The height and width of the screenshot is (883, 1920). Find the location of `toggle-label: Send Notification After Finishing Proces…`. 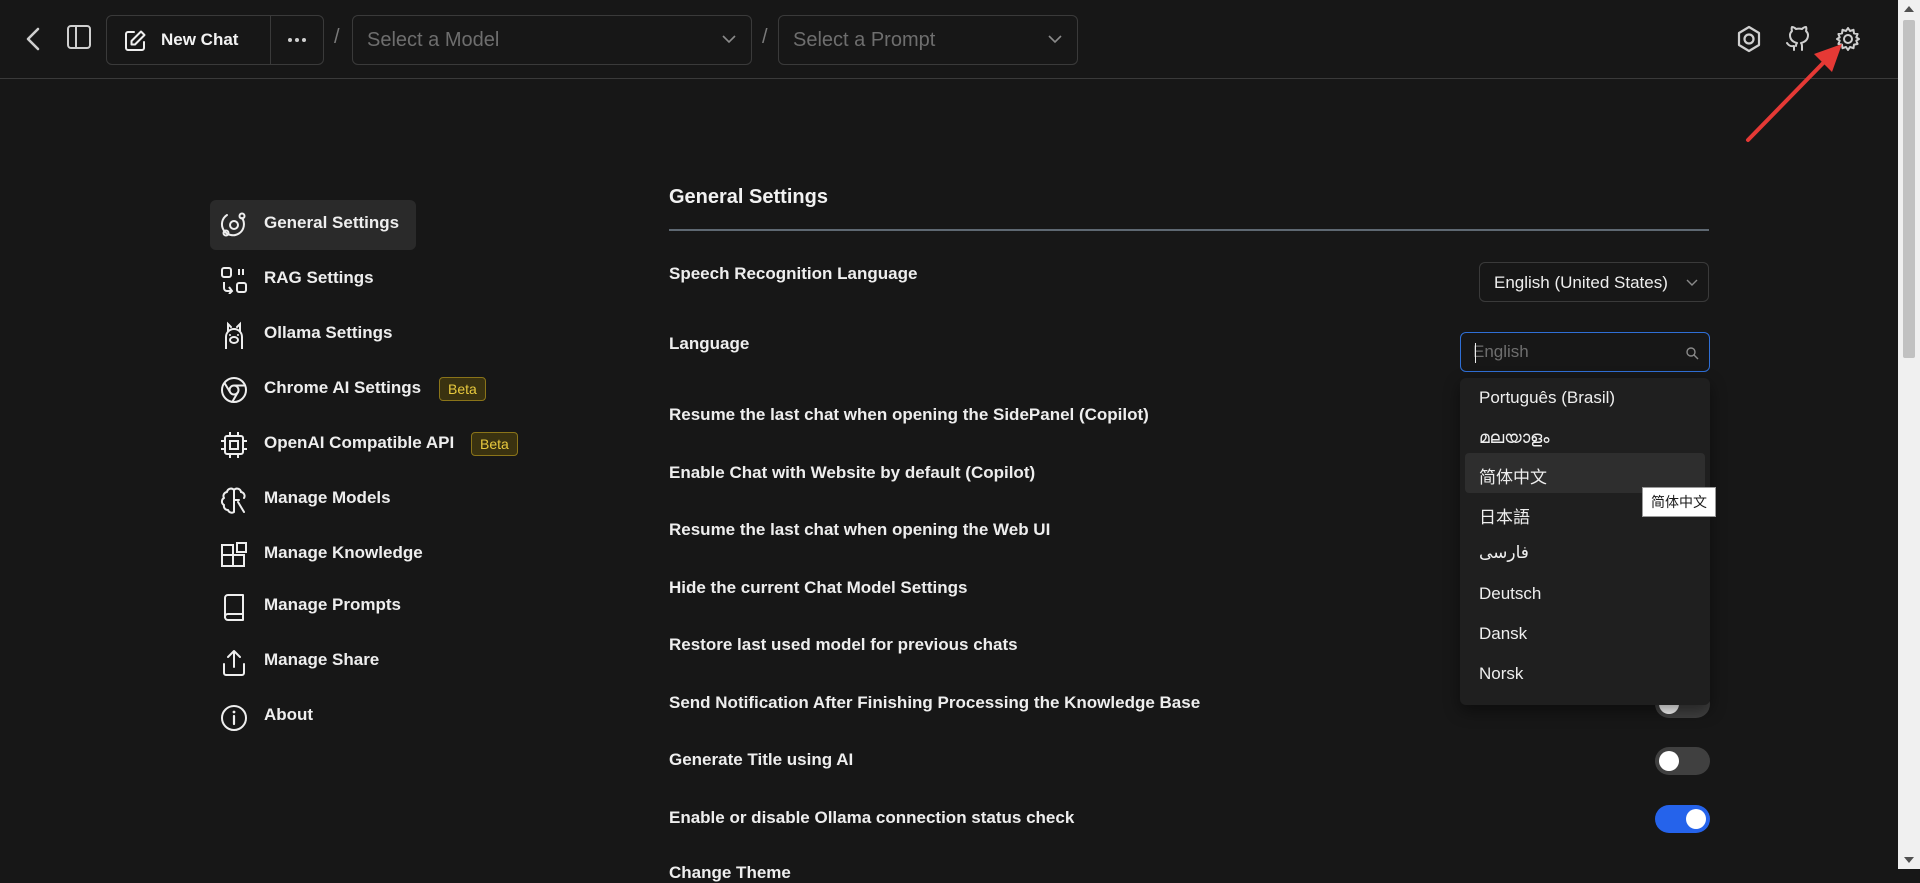

toggle-label: Send Notification After Finishing Proces… is located at coordinates (935, 702).